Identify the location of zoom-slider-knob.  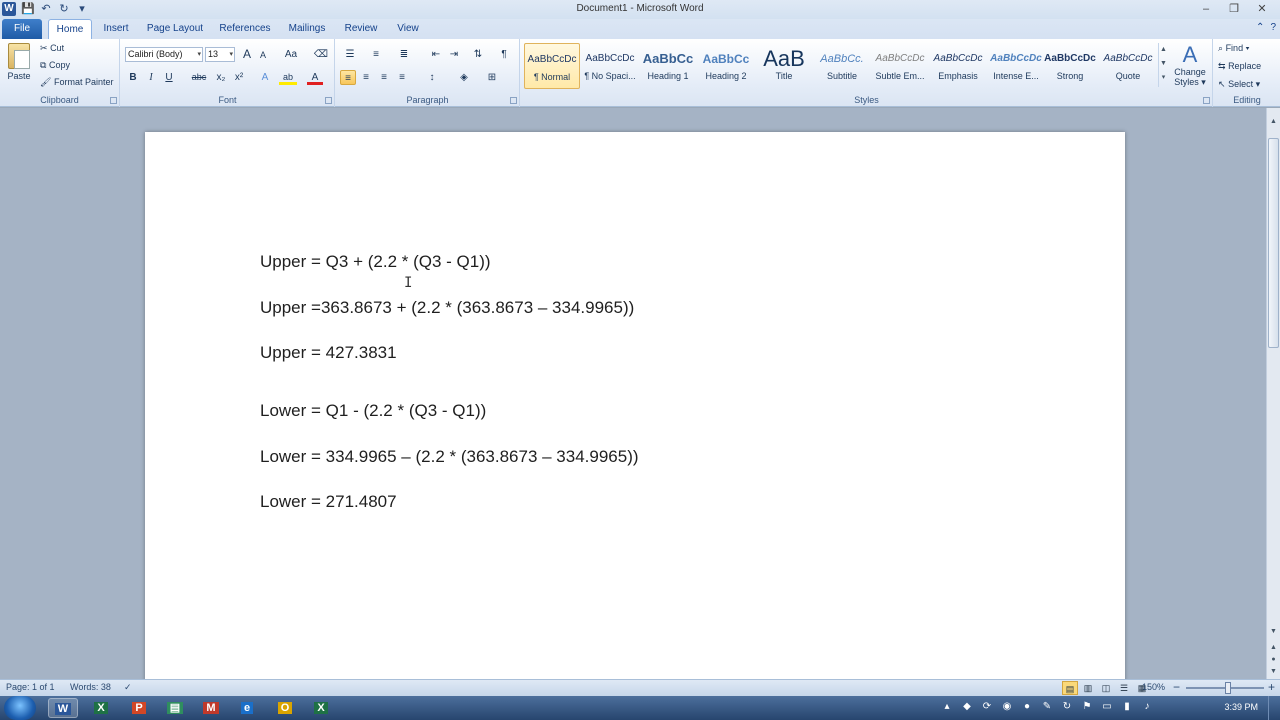
(1228, 688).